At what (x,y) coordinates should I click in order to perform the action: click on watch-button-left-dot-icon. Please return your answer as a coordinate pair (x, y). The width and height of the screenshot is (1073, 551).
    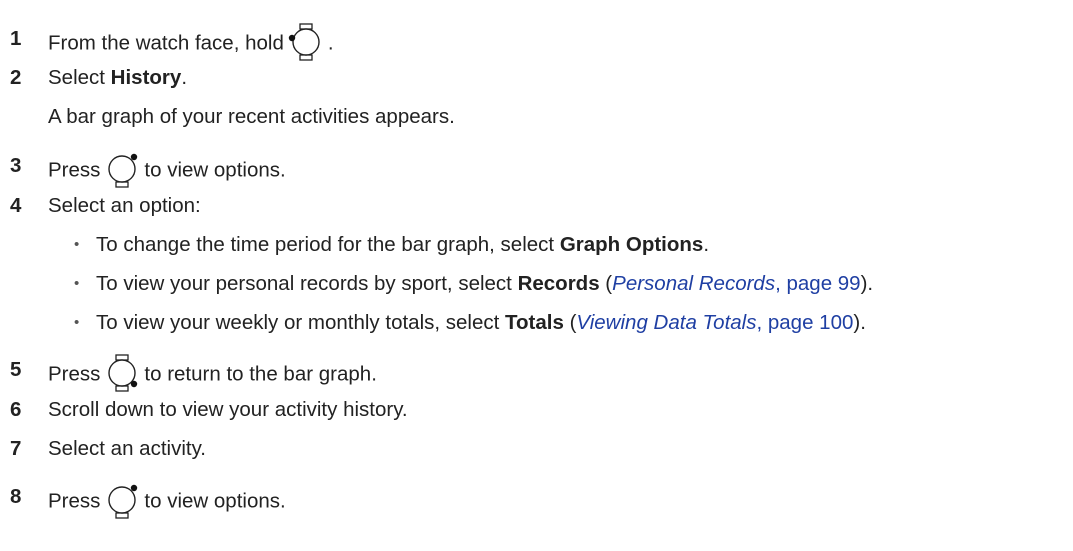
    Looking at the image, I should click on (306, 42).